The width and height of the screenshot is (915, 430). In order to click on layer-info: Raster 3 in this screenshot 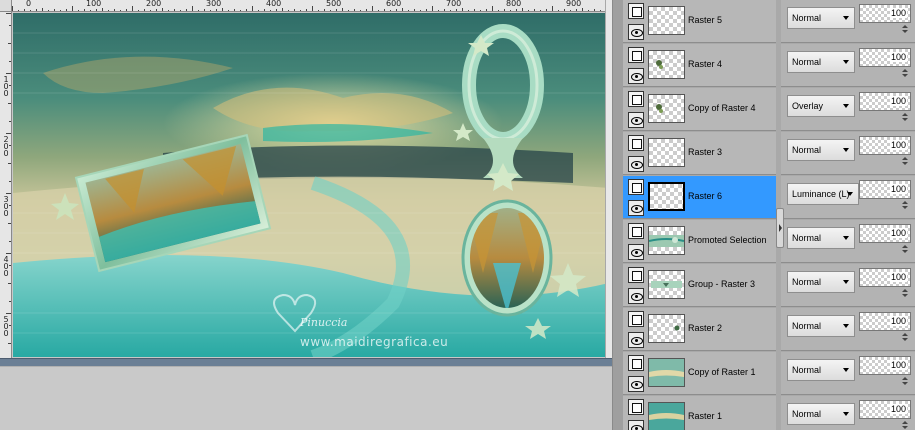, I will do `click(699, 153)`.